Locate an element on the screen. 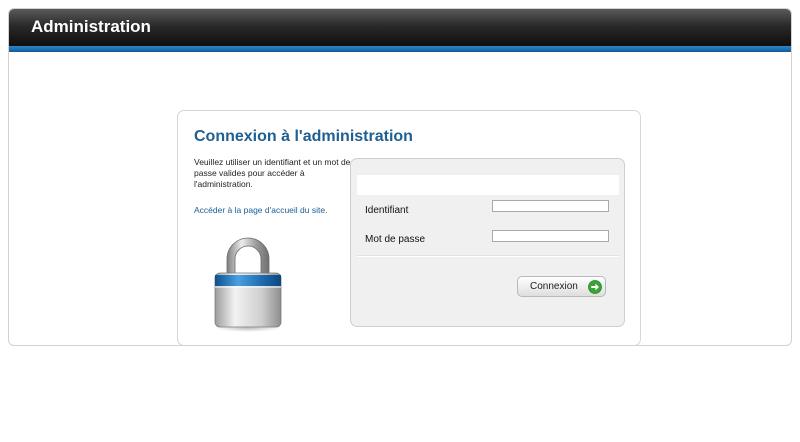 This screenshot has width=800, height=442. form-separator is located at coordinates (488, 256).